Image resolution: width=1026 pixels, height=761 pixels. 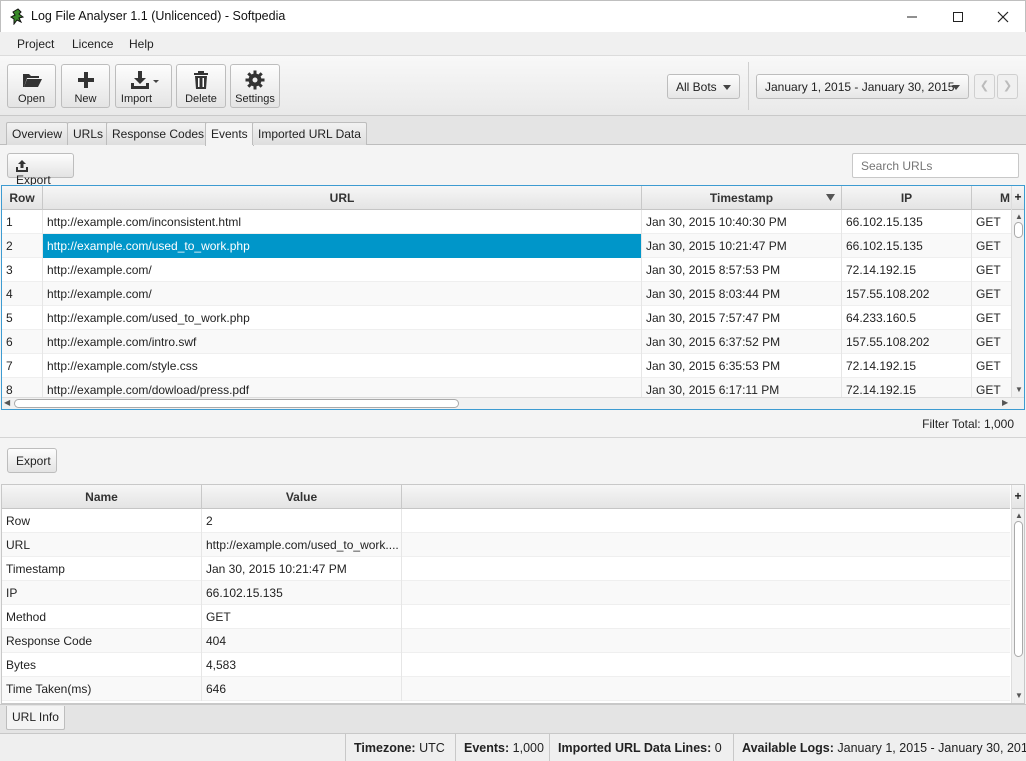 I want to click on column-url: URL, so click(x=342, y=198).